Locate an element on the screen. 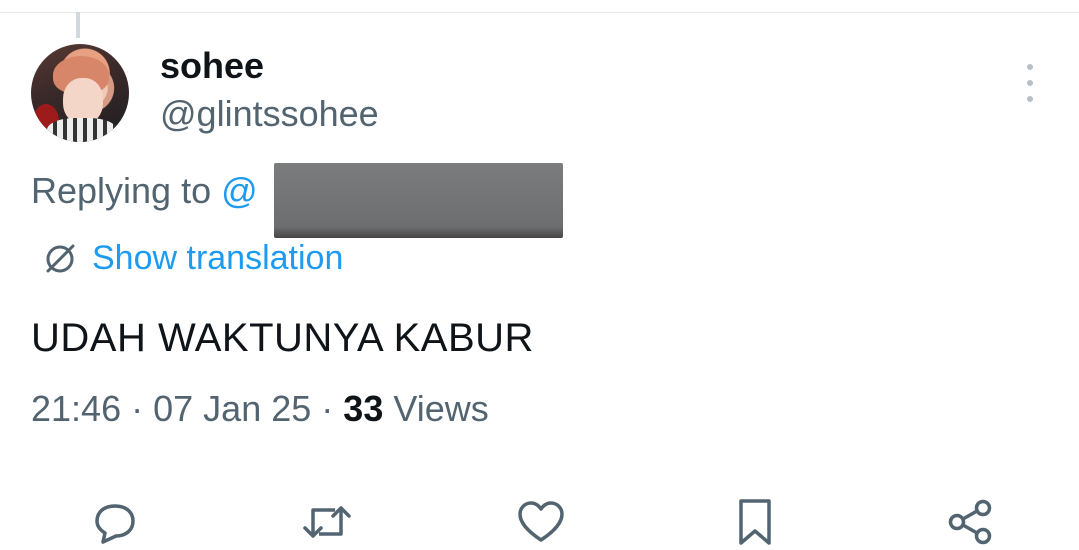 This screenshot has height=550, width=1079. show-translation-label: Show translation is located at coordinates (218, 258).